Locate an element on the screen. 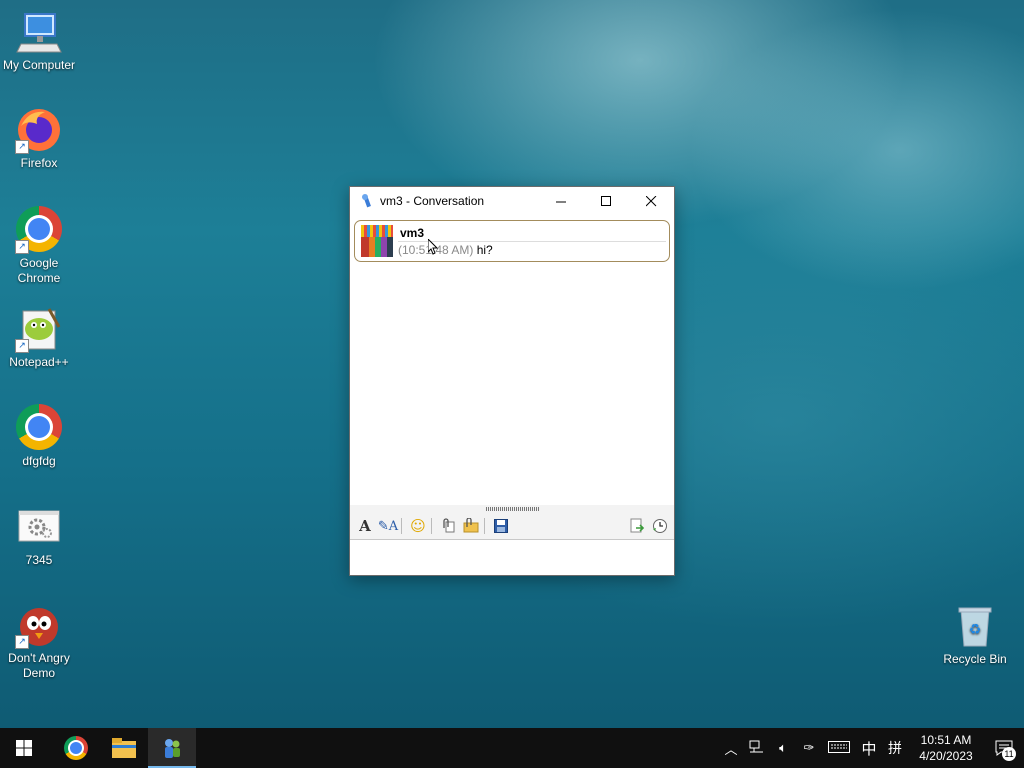 Image resolution: width=1024 pixels, height=768 pixels. font-button: A is located at coordinates (365, 526).